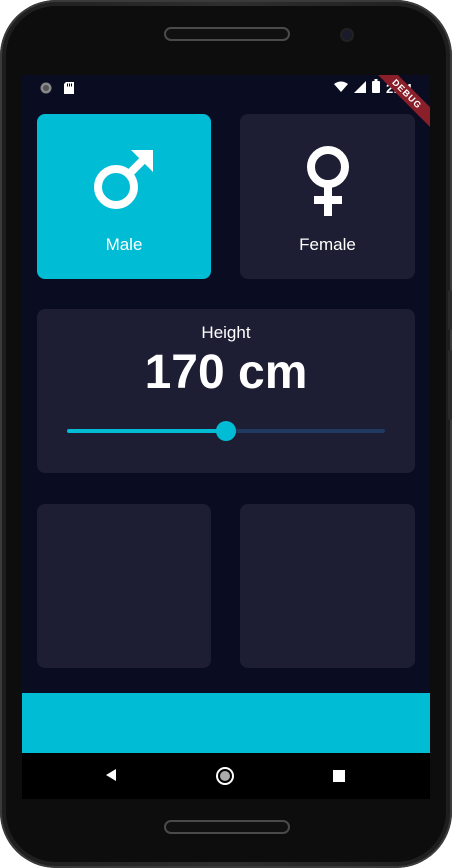 This screenshot has width=452, height=868. I want to click on male-label: Male, so click(124, 244).